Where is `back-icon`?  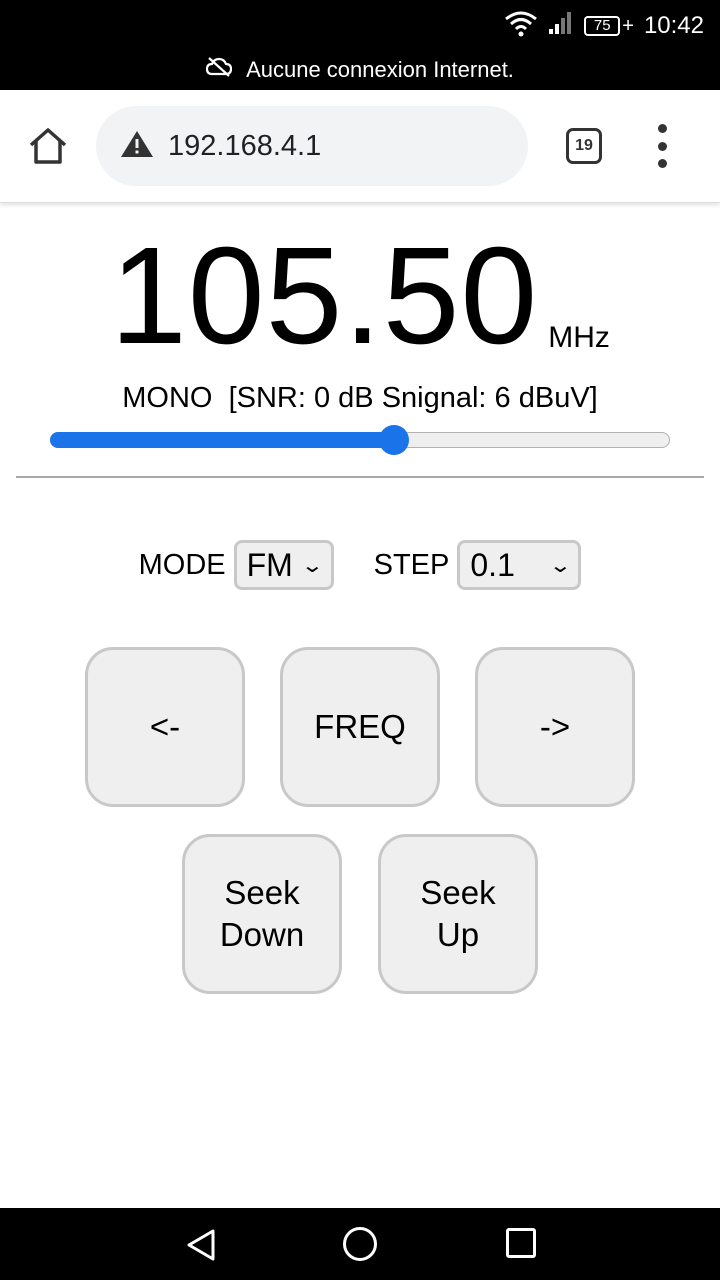 back-icon is located at coordinates (201, 1247).